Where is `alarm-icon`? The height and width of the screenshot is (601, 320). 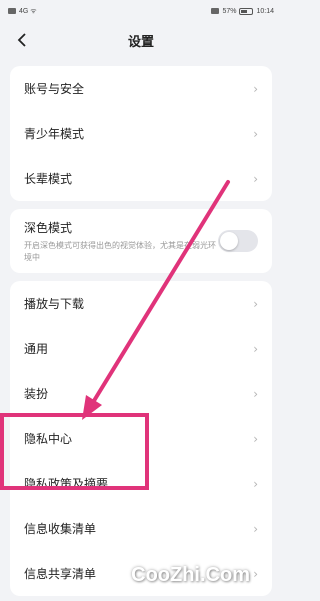
alarm-icon is located at coordinates (215, 11).